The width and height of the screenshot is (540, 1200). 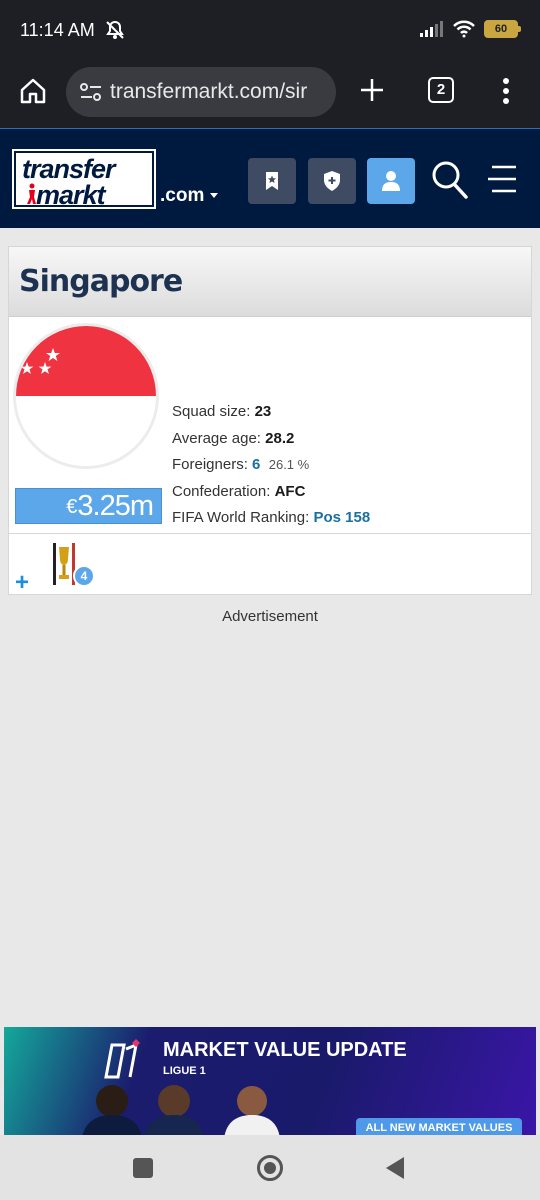 I want to click on address-bar: transfermarkt.com/sir, so click(x=201, y=92).